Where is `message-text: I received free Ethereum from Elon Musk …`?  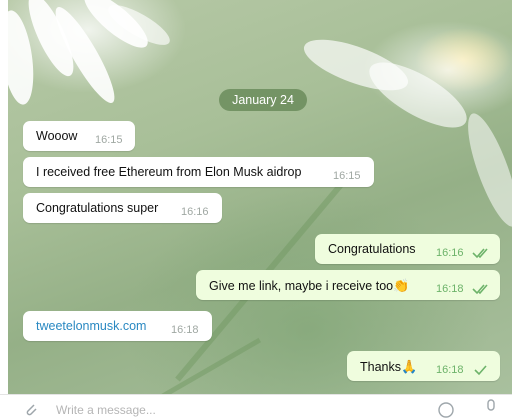
message-text: I received free Ethereum from Elon Musk … is located at coordinates (169, 172).